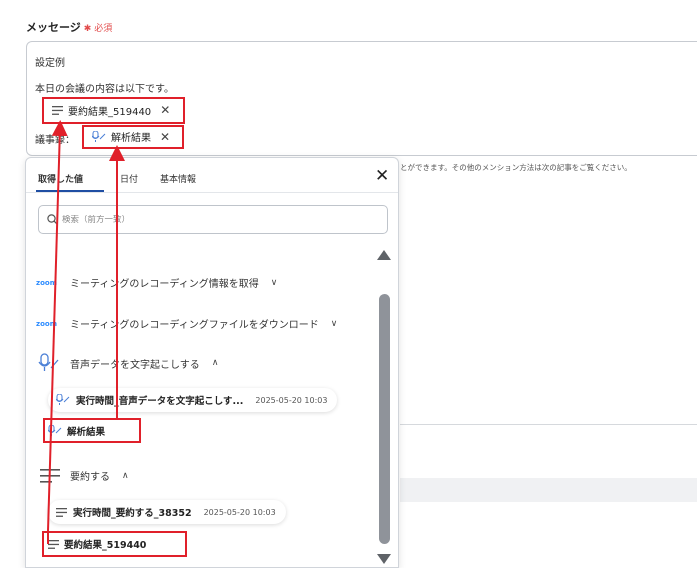 This screenshot has width=697, height=568. I want to click on section-transcribe: 音声データを文字起こしする ∧, so click(128, 363).